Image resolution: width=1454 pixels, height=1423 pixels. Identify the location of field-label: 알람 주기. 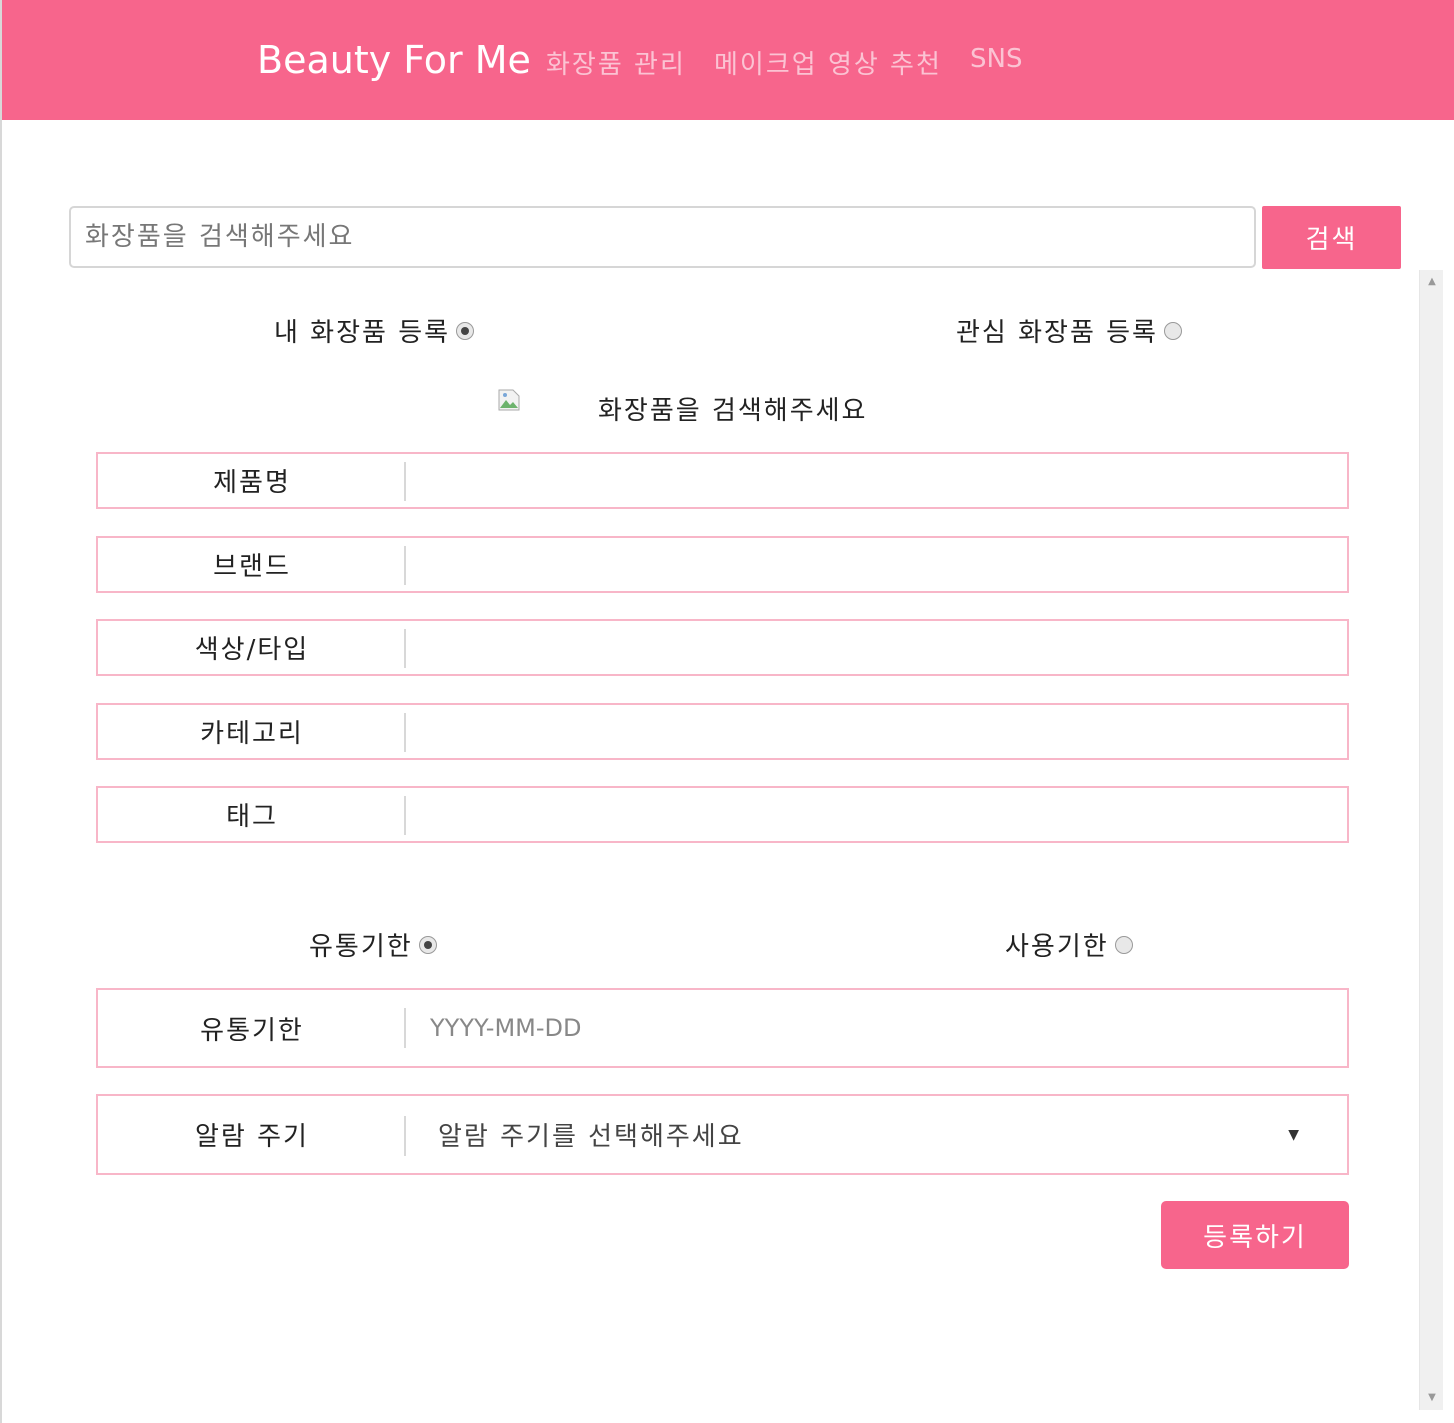
(252, 1137).